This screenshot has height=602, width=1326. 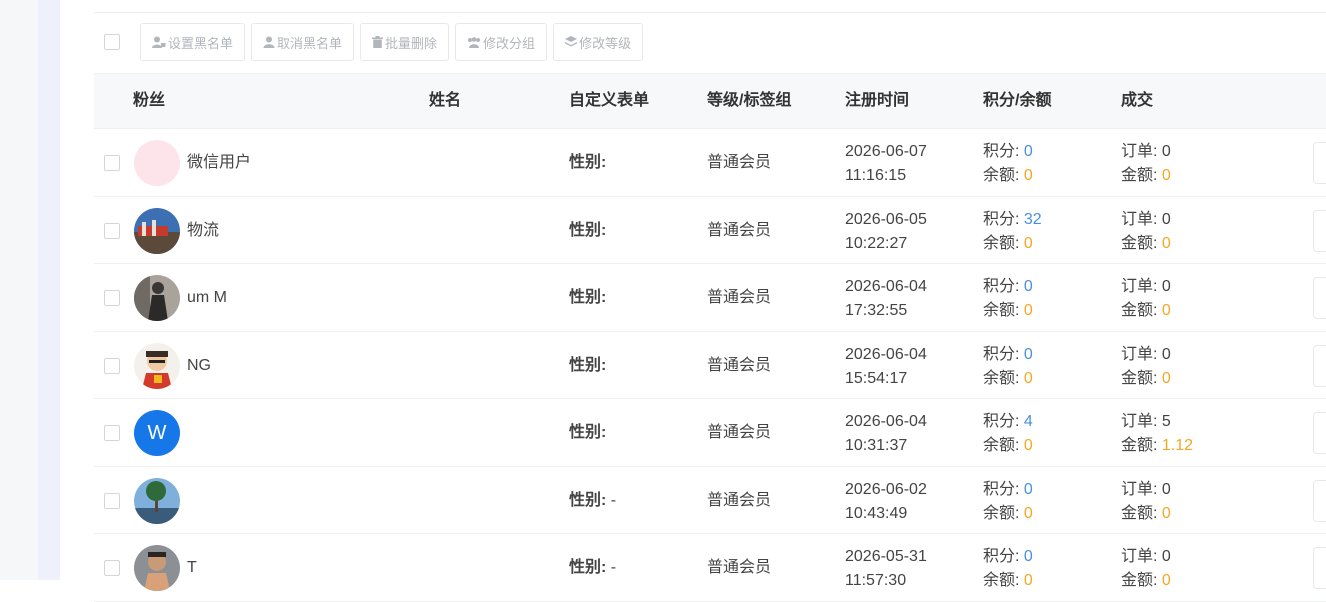 What do you see at coordinates (1032, 219) in the screenshot?
I see `points-value: 32` at bounding box center [1032, 219].